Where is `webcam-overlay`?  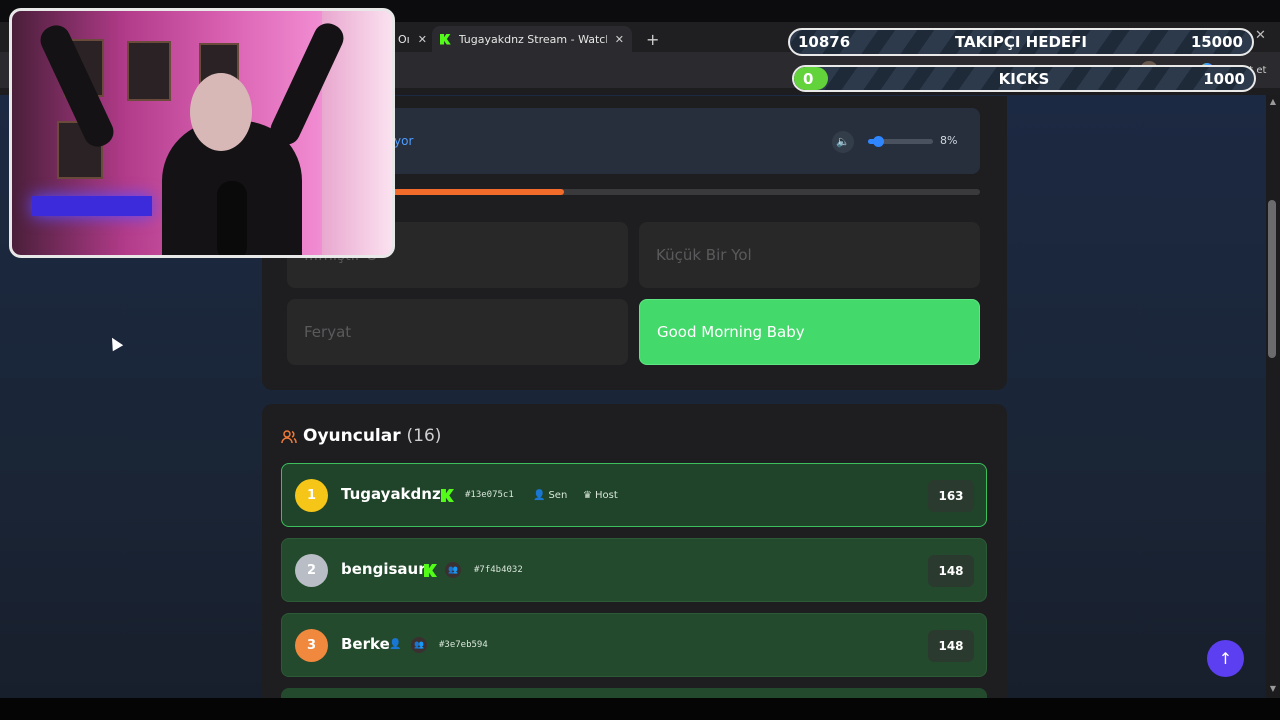
webcam-overlay is located at coordinates (202, 133).